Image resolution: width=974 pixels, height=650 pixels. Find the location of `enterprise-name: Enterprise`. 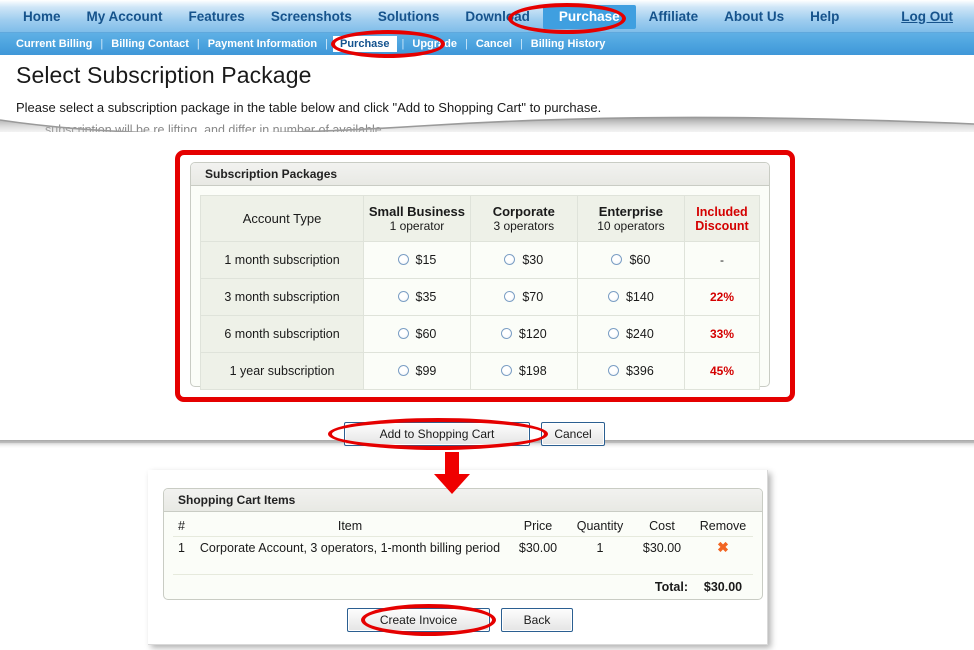

enterprise-name: Enterprise is located at coordinates (631, 211).